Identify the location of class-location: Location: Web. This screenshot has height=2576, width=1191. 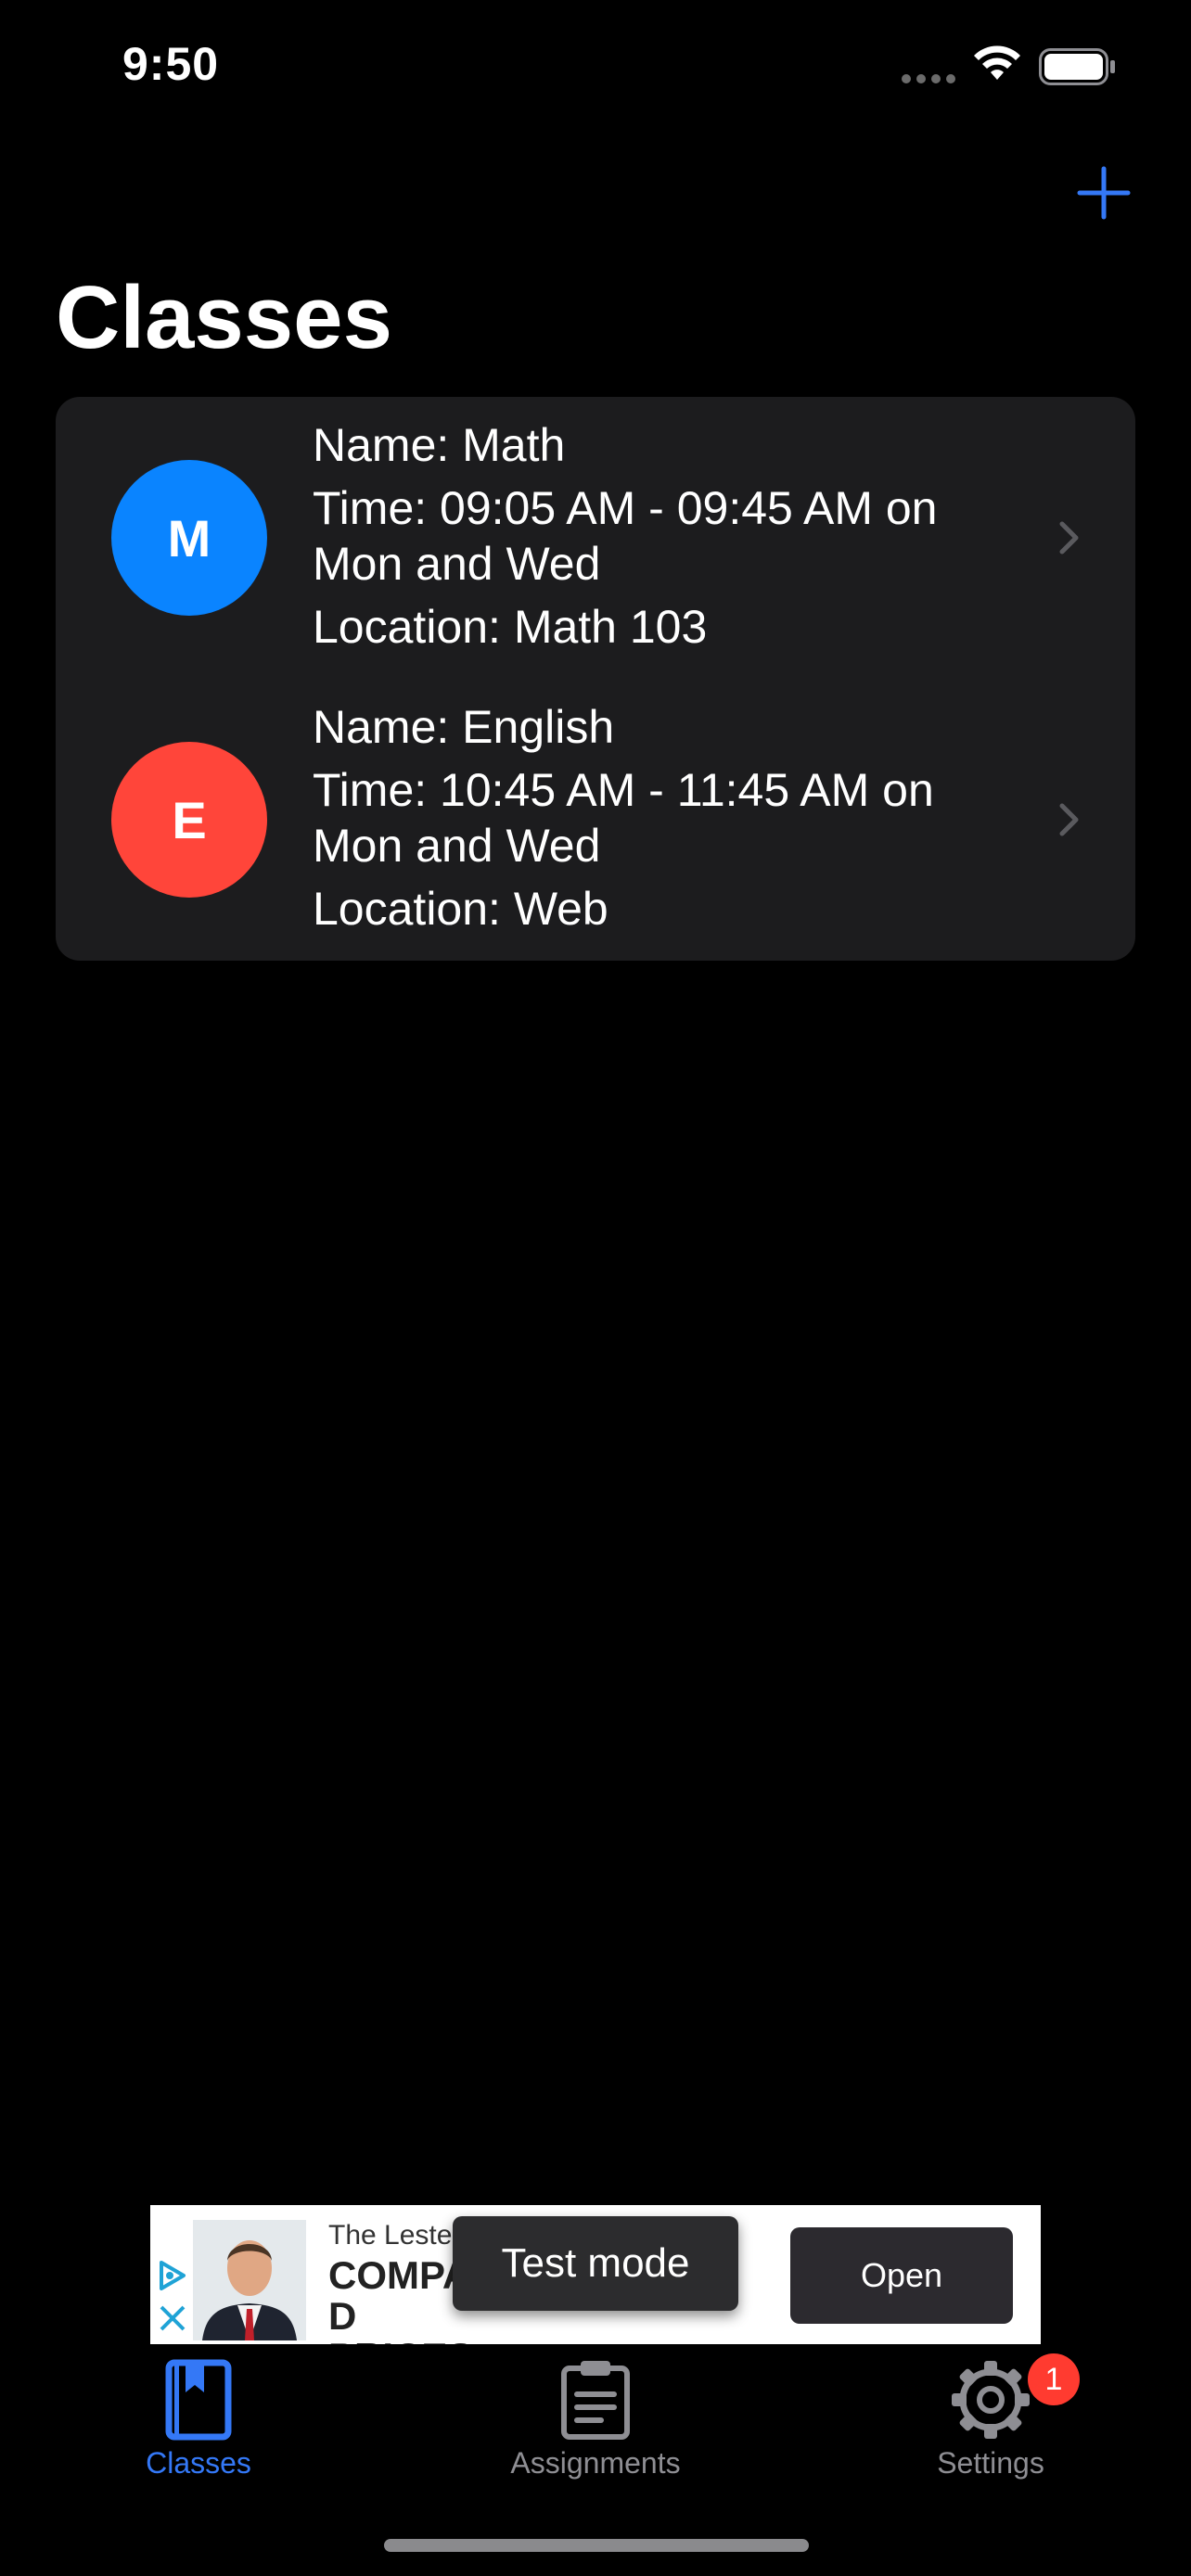
(460, 909).